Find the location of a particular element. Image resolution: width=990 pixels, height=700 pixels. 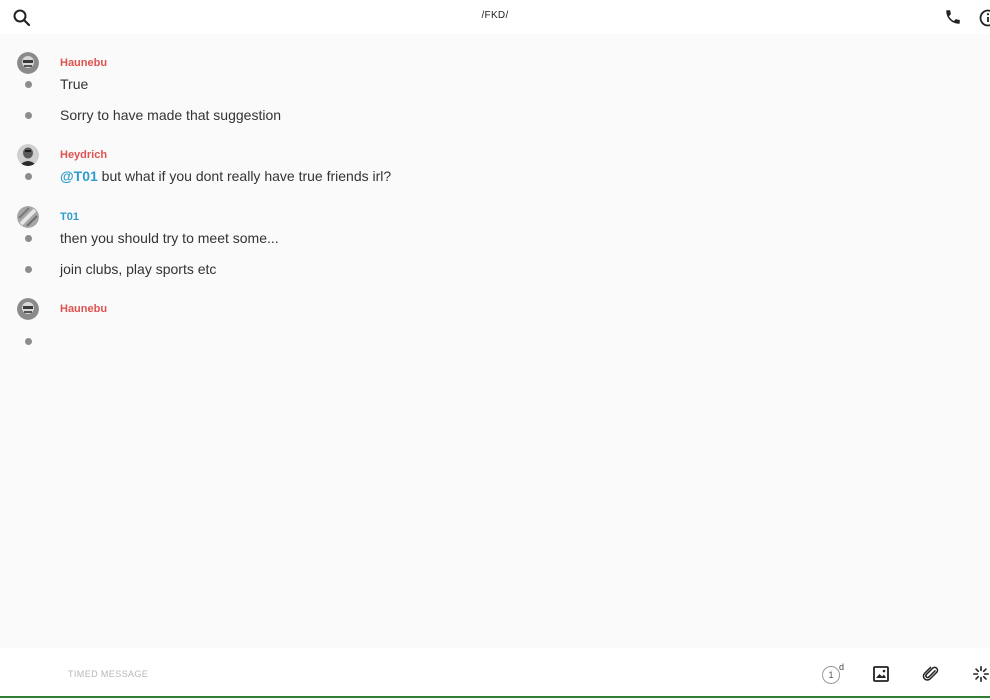

timer-icon: 1 is located at coordinates (831, 675).